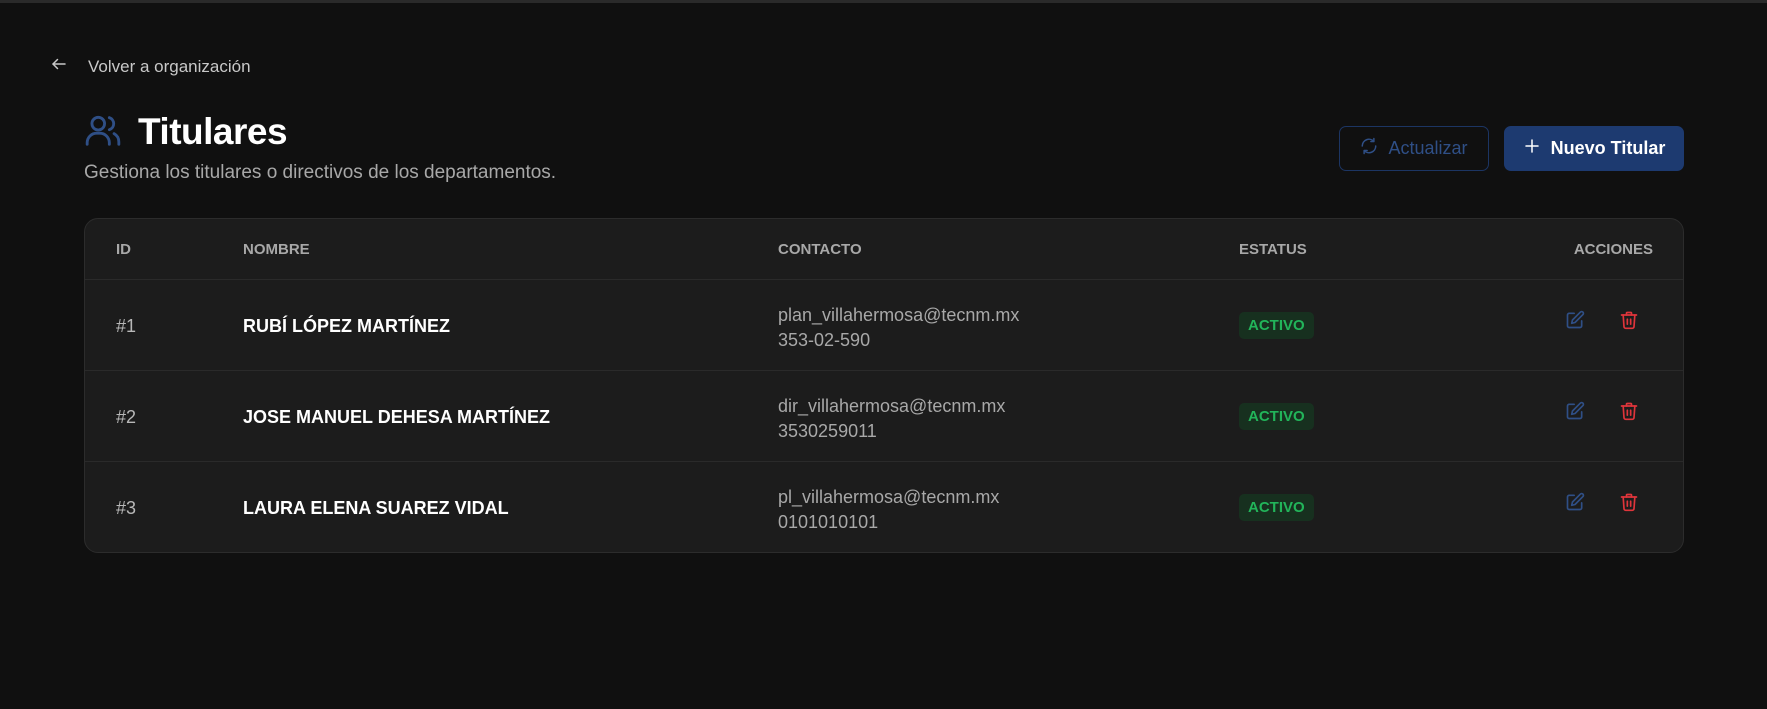 This screenshot has width=1767, height=709. Describe the element at coordinates (59, 66) in the screenshot. I see `arrow-left-icon` at that location.